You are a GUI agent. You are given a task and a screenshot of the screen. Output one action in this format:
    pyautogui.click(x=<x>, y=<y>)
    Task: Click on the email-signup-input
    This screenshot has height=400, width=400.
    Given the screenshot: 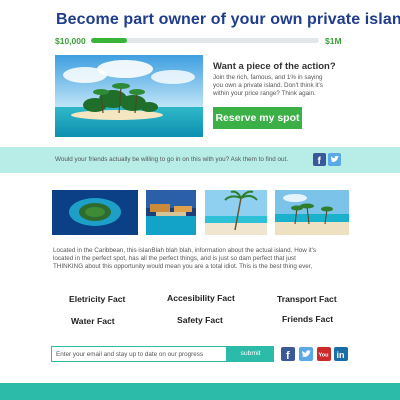 What is the action you would take?
    pyautogui.click(x=139, y=354)
    